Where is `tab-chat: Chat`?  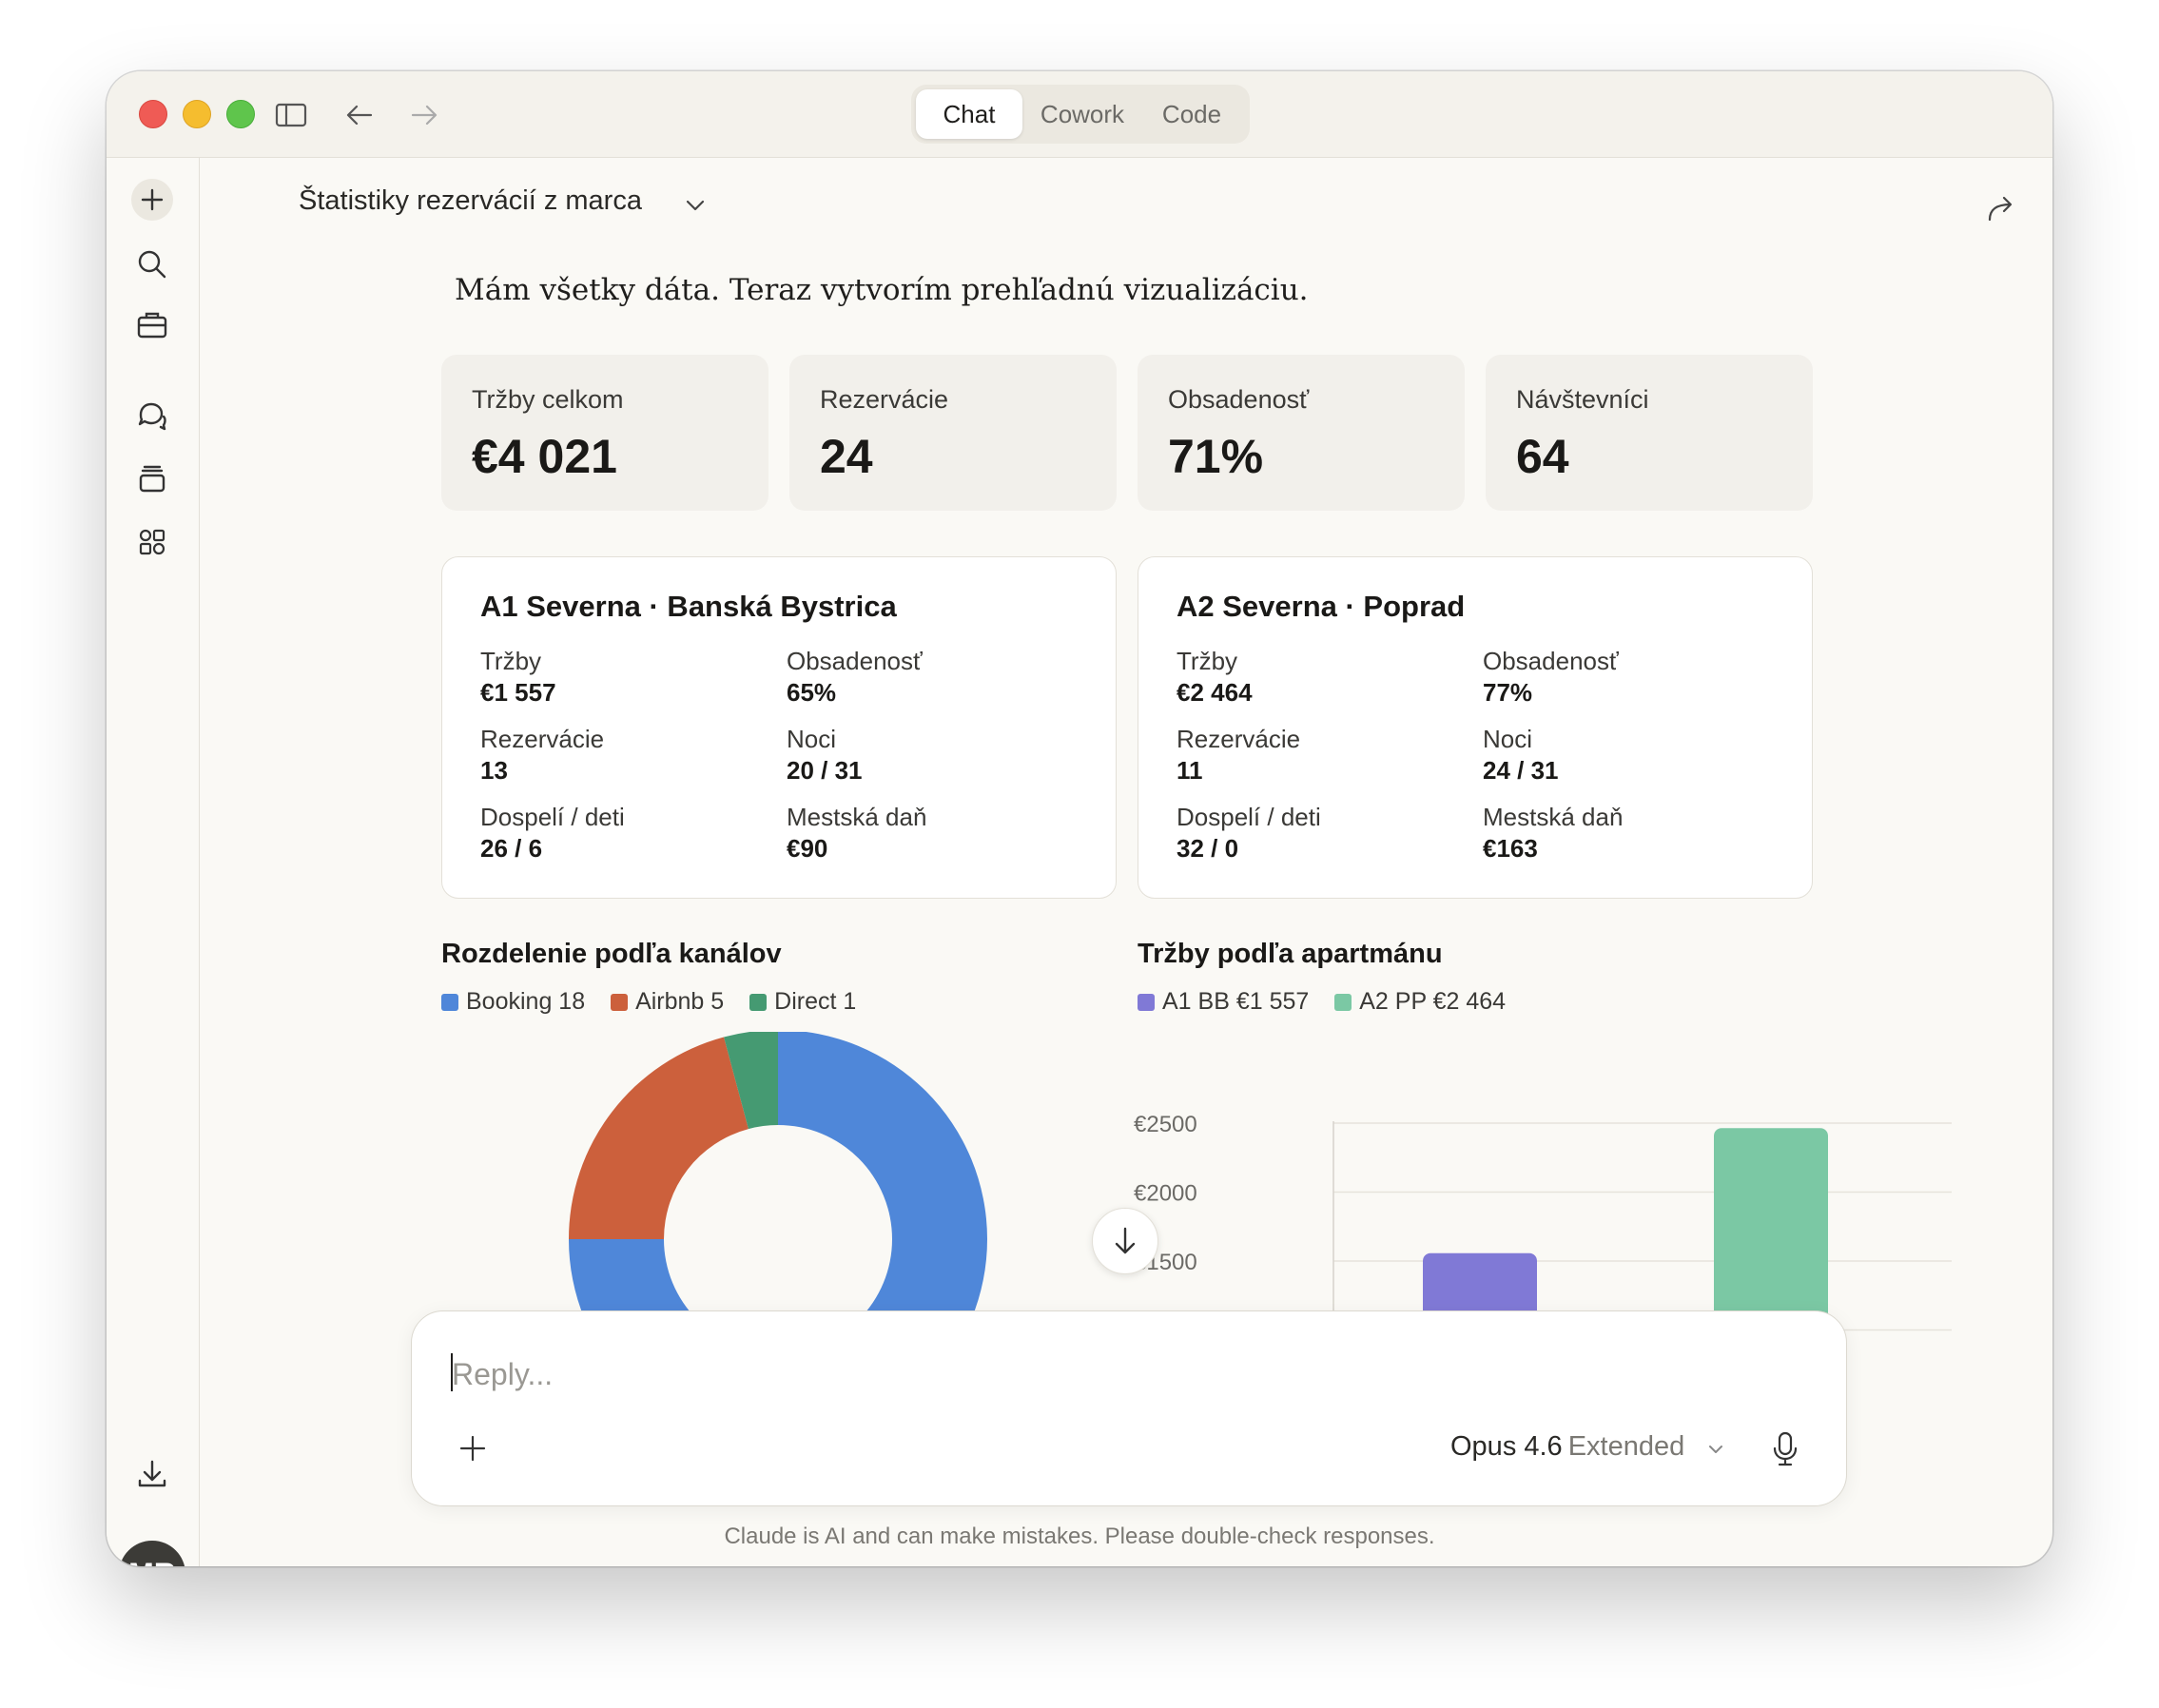 tab-chat: Chat is located at coordinates (969, 114).